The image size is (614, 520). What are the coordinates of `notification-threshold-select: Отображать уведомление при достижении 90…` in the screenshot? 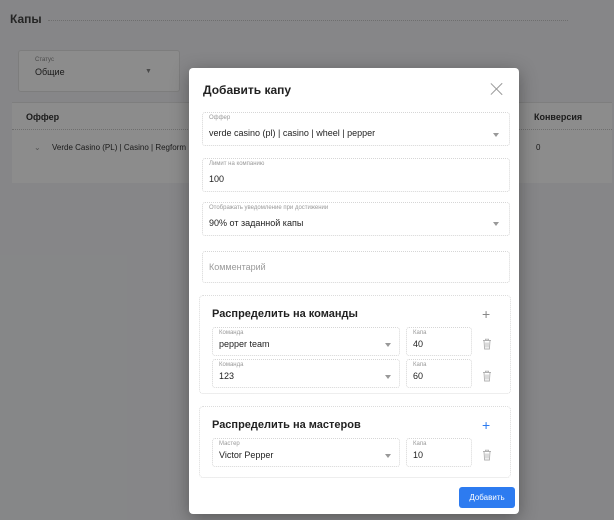 It's located at (356, 219).